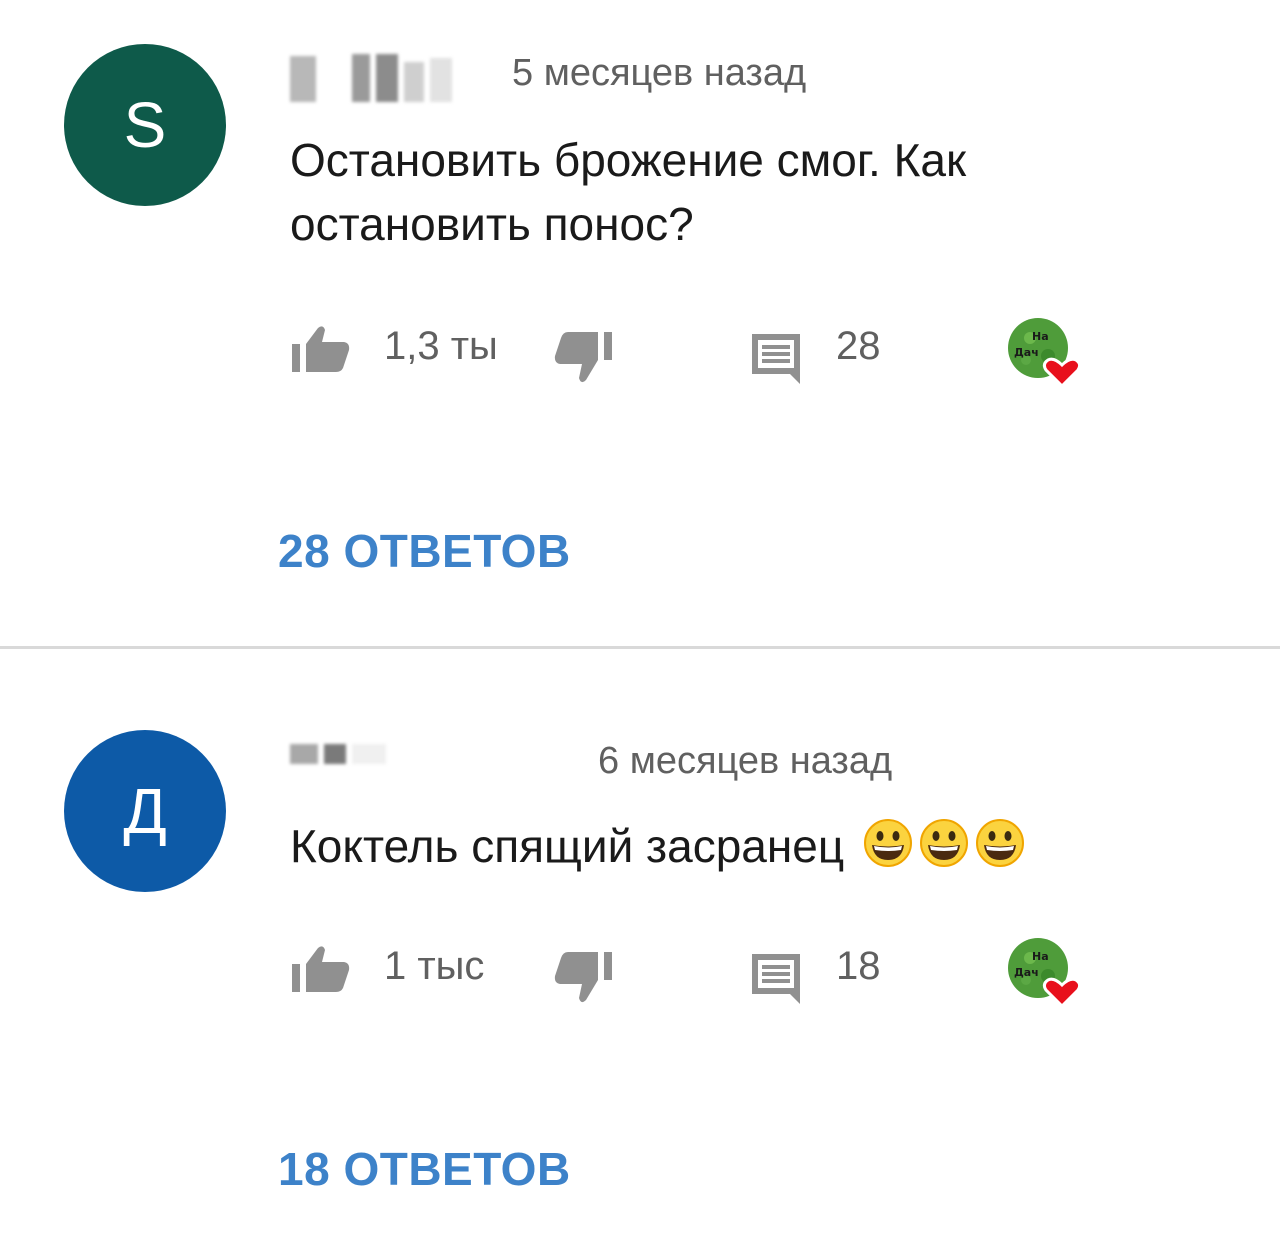 The image size is (1280, 1244). Describe the element at coordinates (424, 551) in the screenshot. I see `view-replies-link: 28 ОТВЕТОВ` at that location.